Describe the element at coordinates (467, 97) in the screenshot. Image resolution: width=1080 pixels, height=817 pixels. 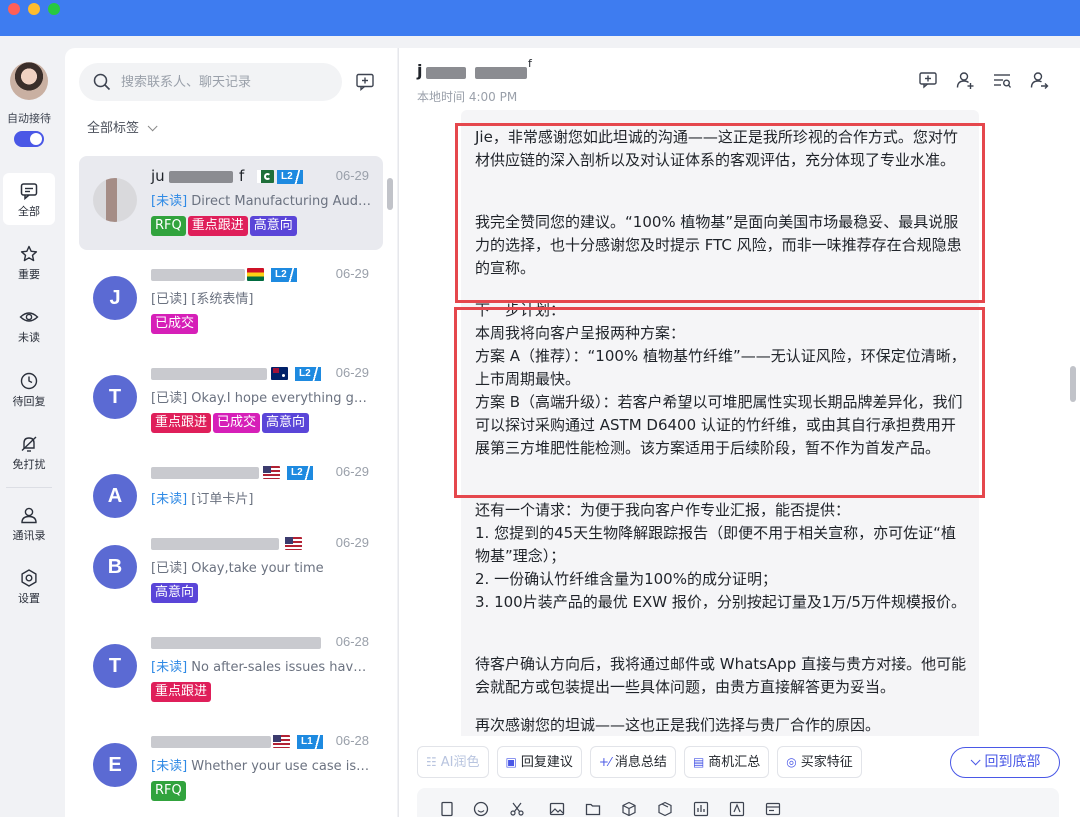
I see `local-time: 本地时间 4:00 PM` at that location.